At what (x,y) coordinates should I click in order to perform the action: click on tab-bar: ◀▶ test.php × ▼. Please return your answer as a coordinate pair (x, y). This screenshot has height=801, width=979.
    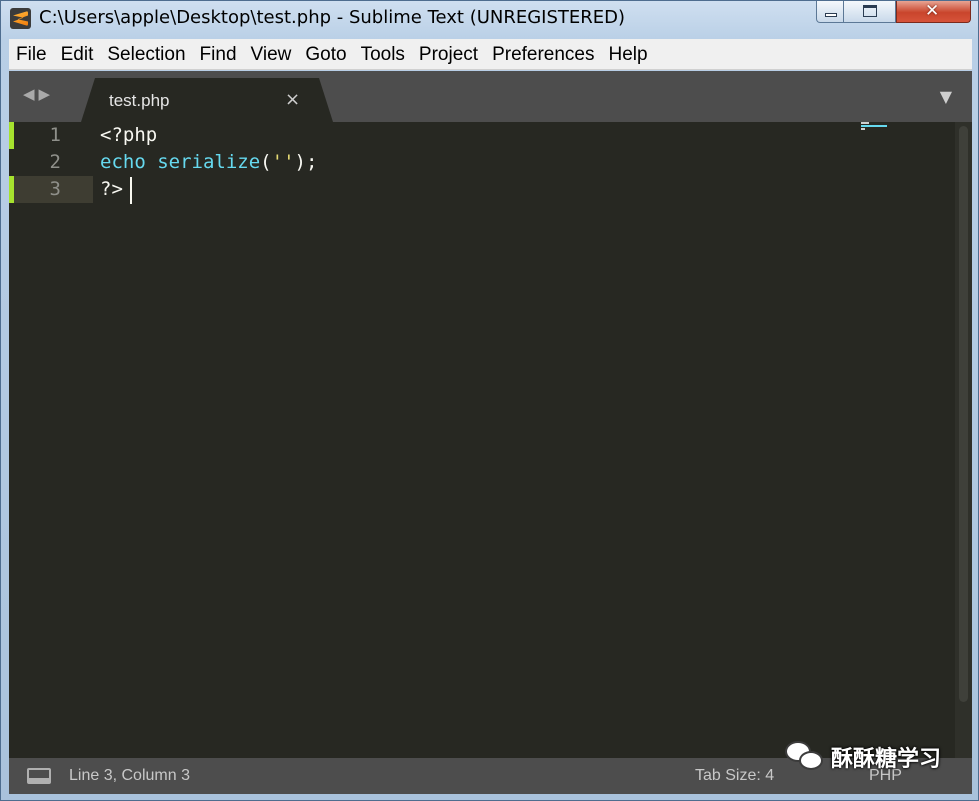
    Looking at the image, I should click on (490, 96).